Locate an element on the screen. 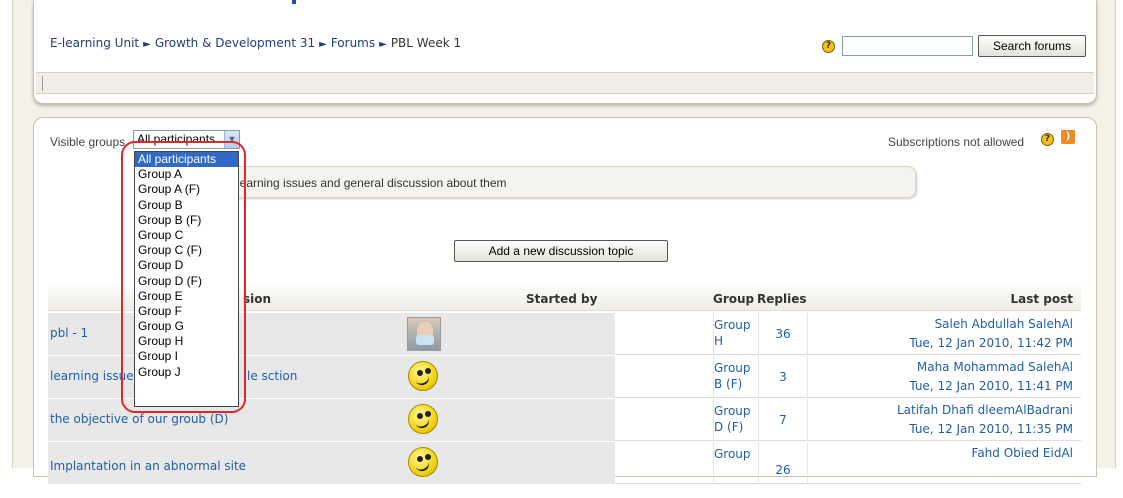  breadcrumb-current: PBL Week 1 is located at coordinates (426, 43).